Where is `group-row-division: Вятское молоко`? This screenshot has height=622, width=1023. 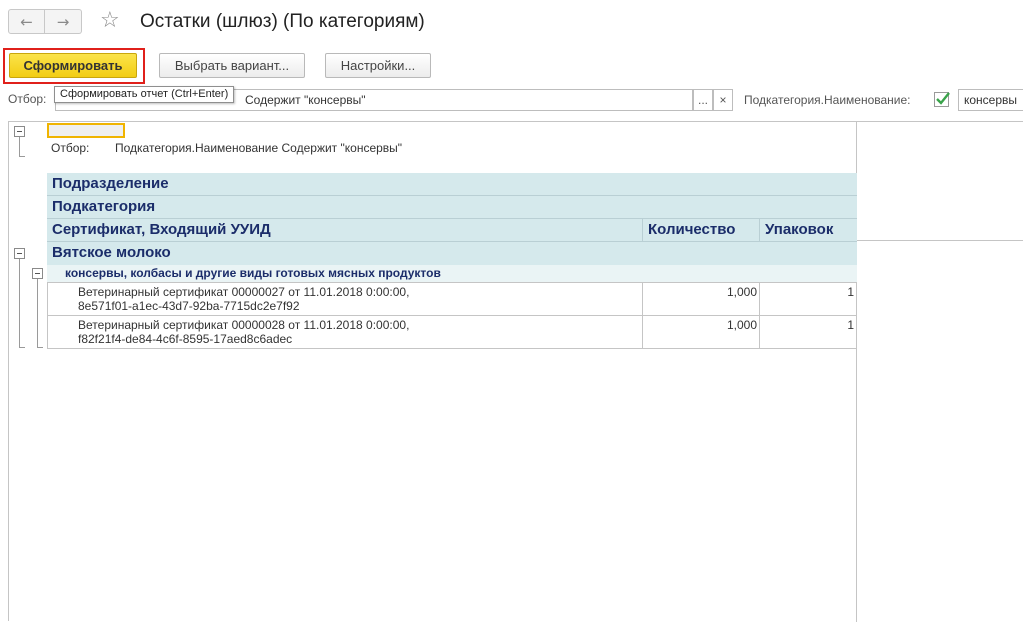 group-row-division: Вятское молоко is located at coordinates (452, 253).